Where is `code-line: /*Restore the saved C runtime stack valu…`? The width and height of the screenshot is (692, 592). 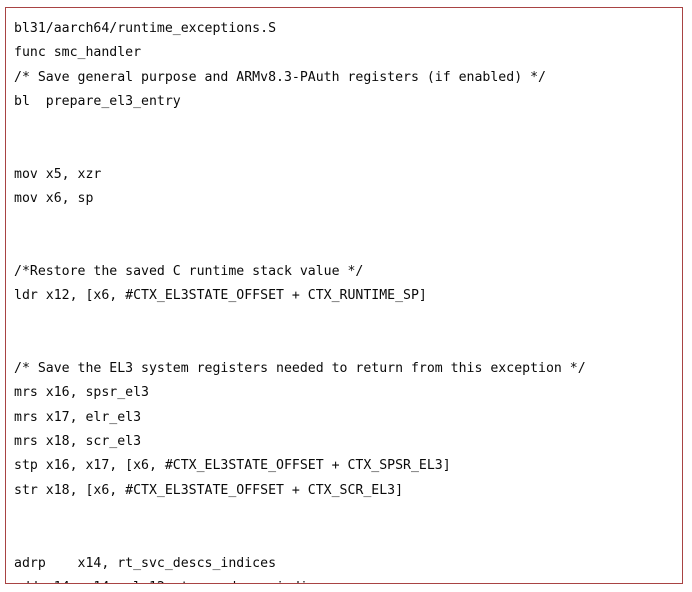
code-line: /*Restore the saved C runtime stack valu… is located at coordinates (189, 271).